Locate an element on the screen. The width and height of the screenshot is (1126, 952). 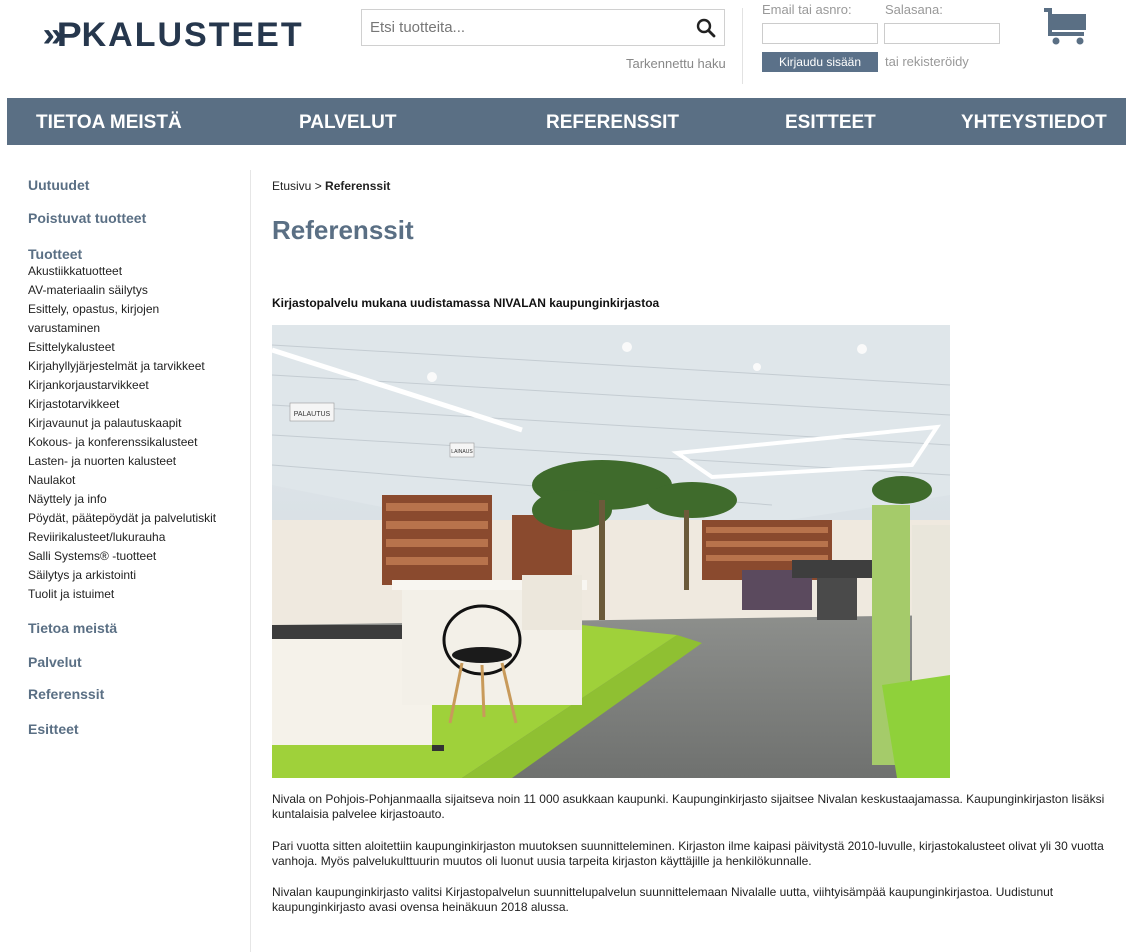
search-input is located at coordinates (522, 27).